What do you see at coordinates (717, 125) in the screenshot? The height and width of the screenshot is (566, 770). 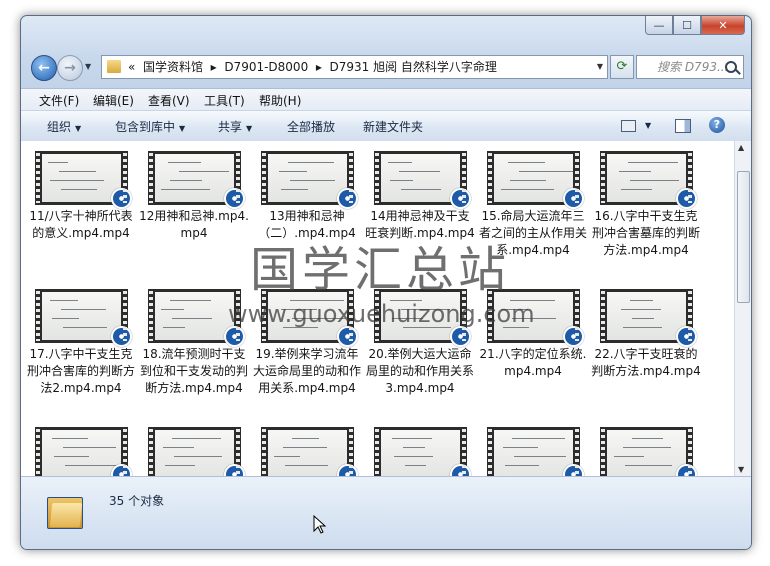 I see `help-icon: ?` at bounding box center [717, 125].